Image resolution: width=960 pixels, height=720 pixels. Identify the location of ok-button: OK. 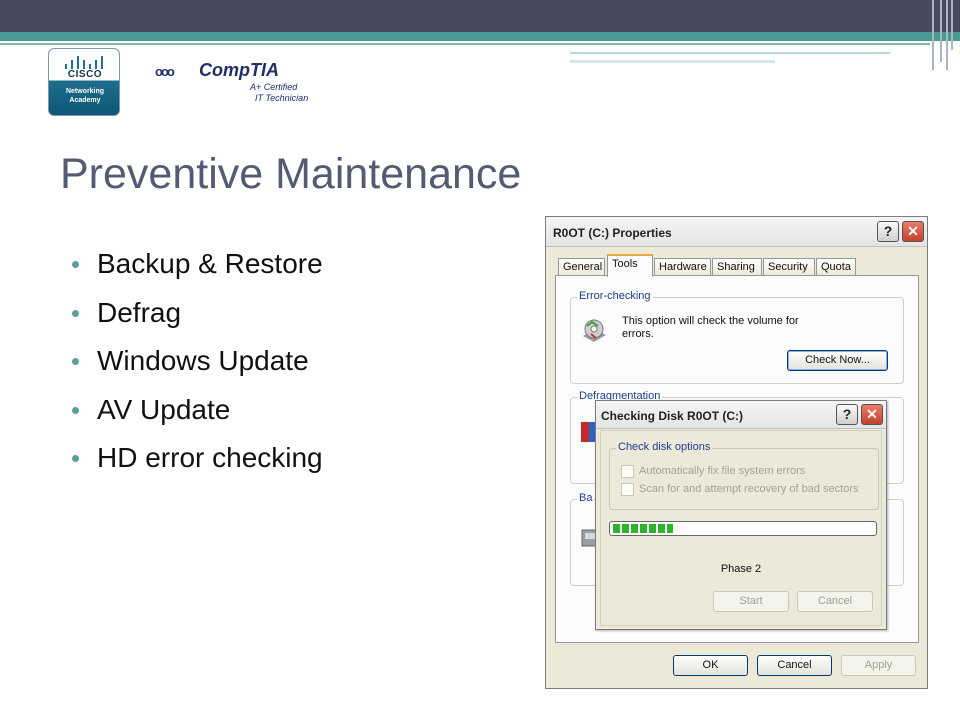
(710, 665).